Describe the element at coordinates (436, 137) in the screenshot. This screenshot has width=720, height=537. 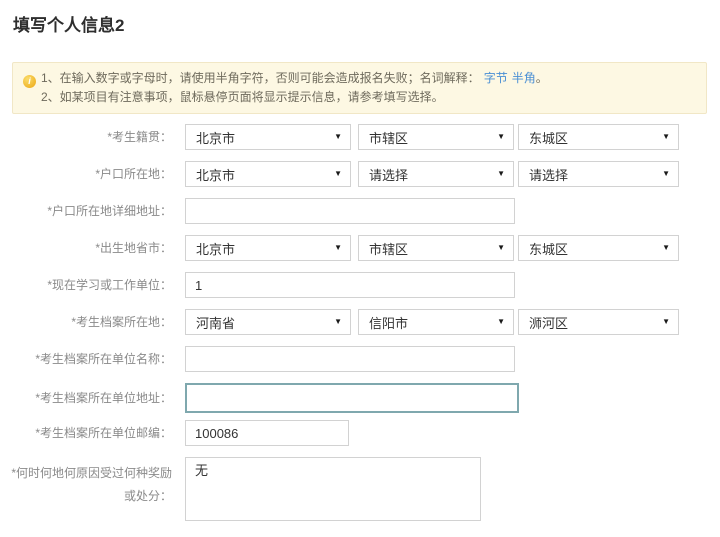
I see `native-place-city-select: 市辖区 ▼` at that location.